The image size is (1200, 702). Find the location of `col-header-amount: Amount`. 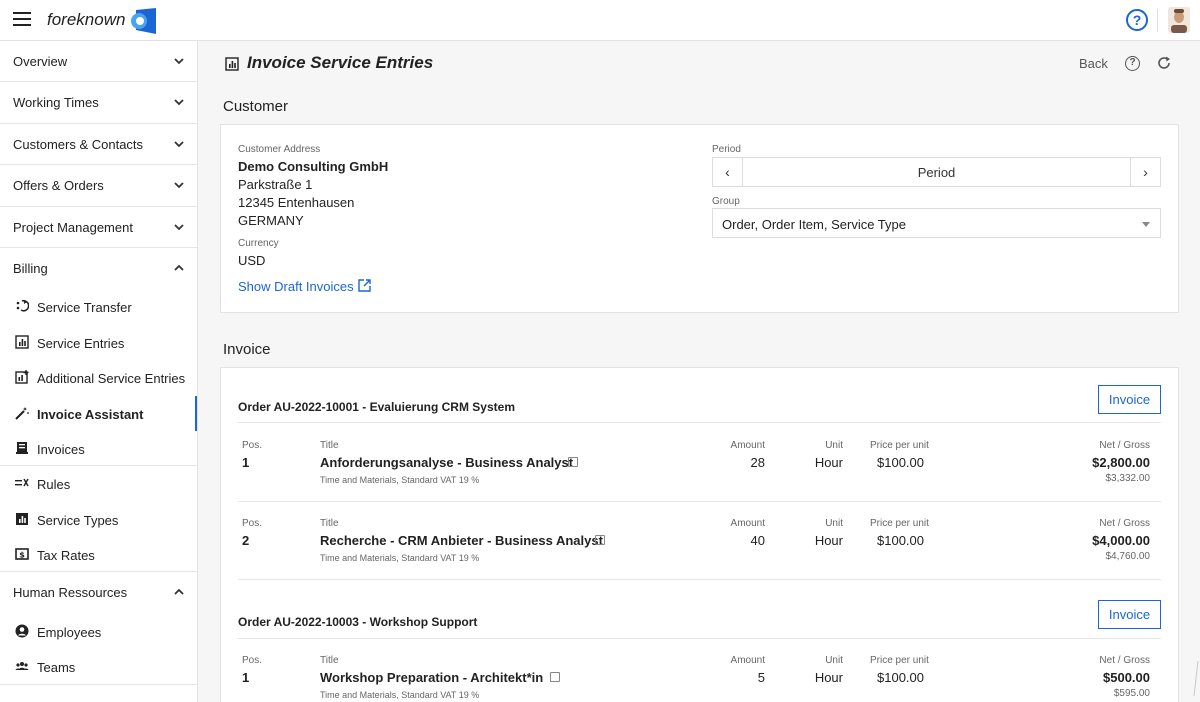

col-header-amount: Amount is located at coordinates (747, 660).